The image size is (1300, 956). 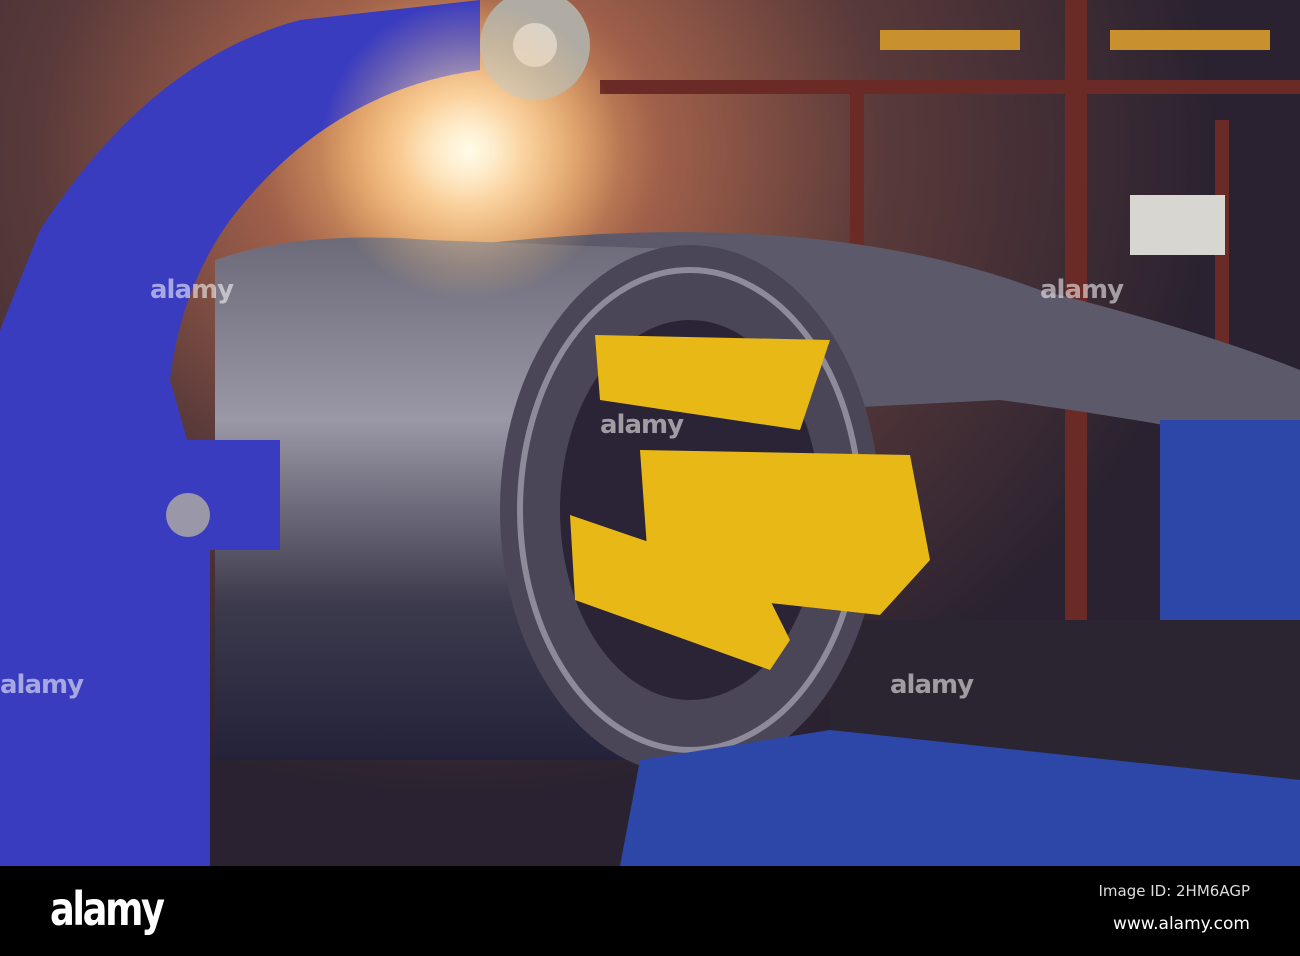 What do you see at coordinates (470, 150) in the screenshot?
I see `light-flare` at bounding box center [470, 150].